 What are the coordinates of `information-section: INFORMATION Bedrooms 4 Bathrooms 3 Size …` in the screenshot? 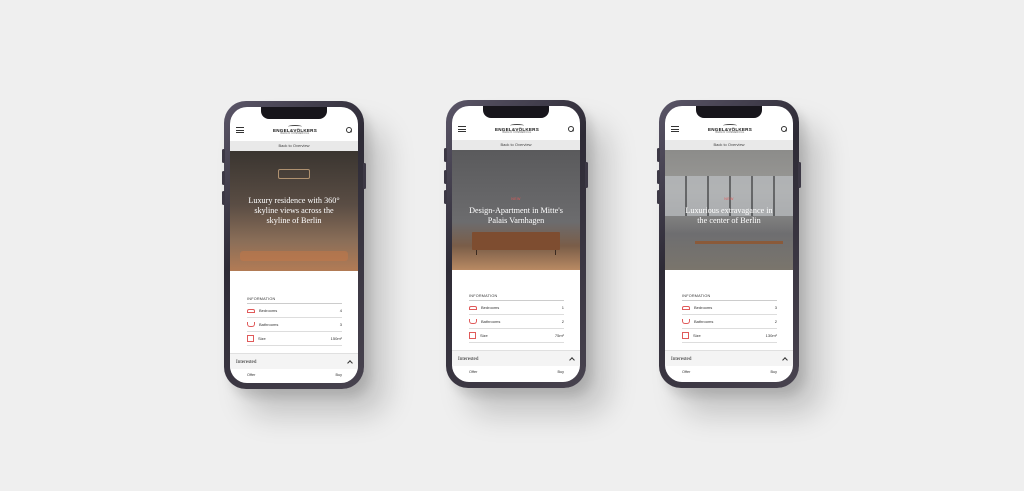 It's located at (294, 321).